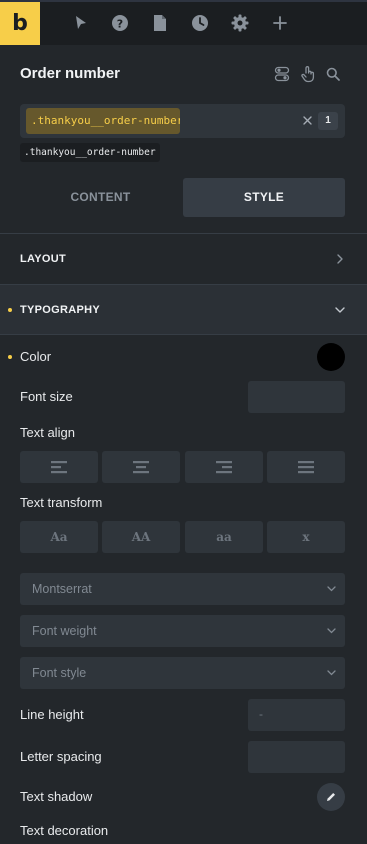 This screenshot has height=844, width=367. I want to click on builder-logo: b, so click(20, 23).